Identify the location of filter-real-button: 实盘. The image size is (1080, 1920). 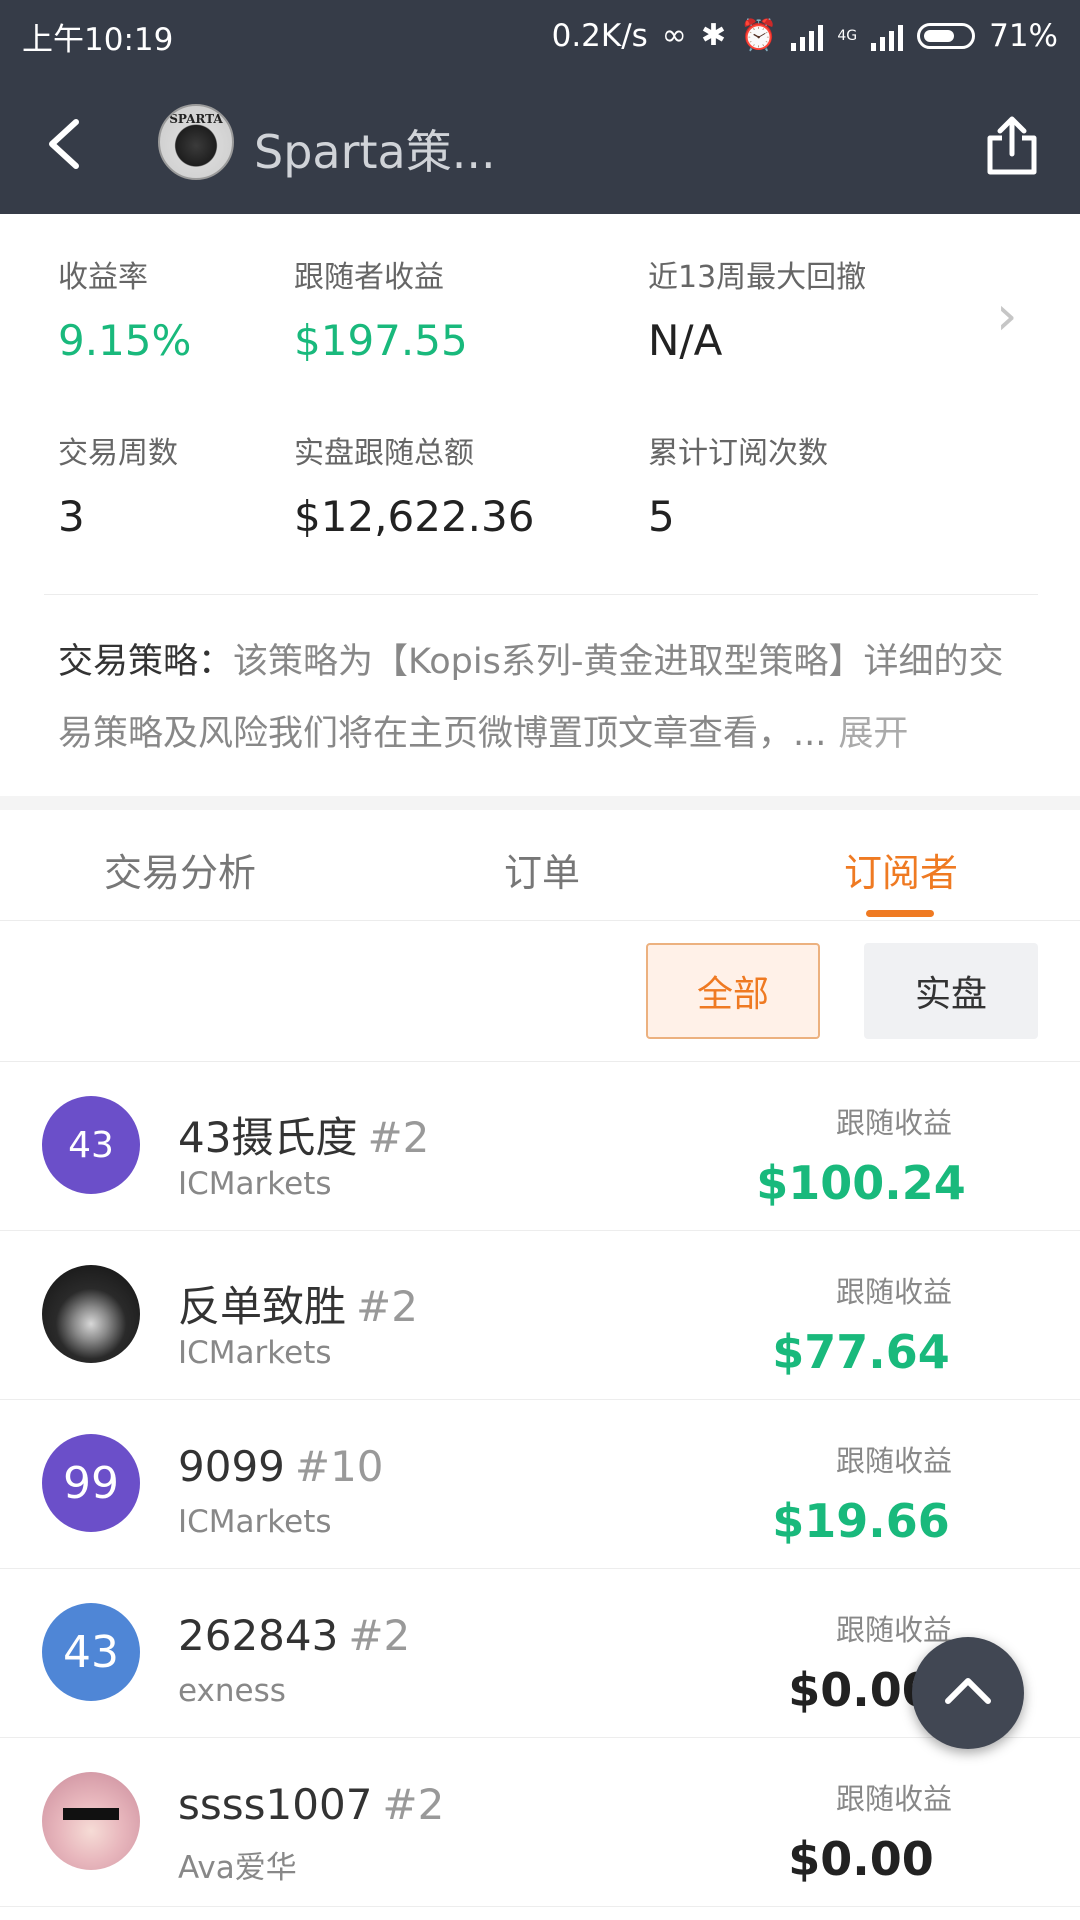
(951, 991).